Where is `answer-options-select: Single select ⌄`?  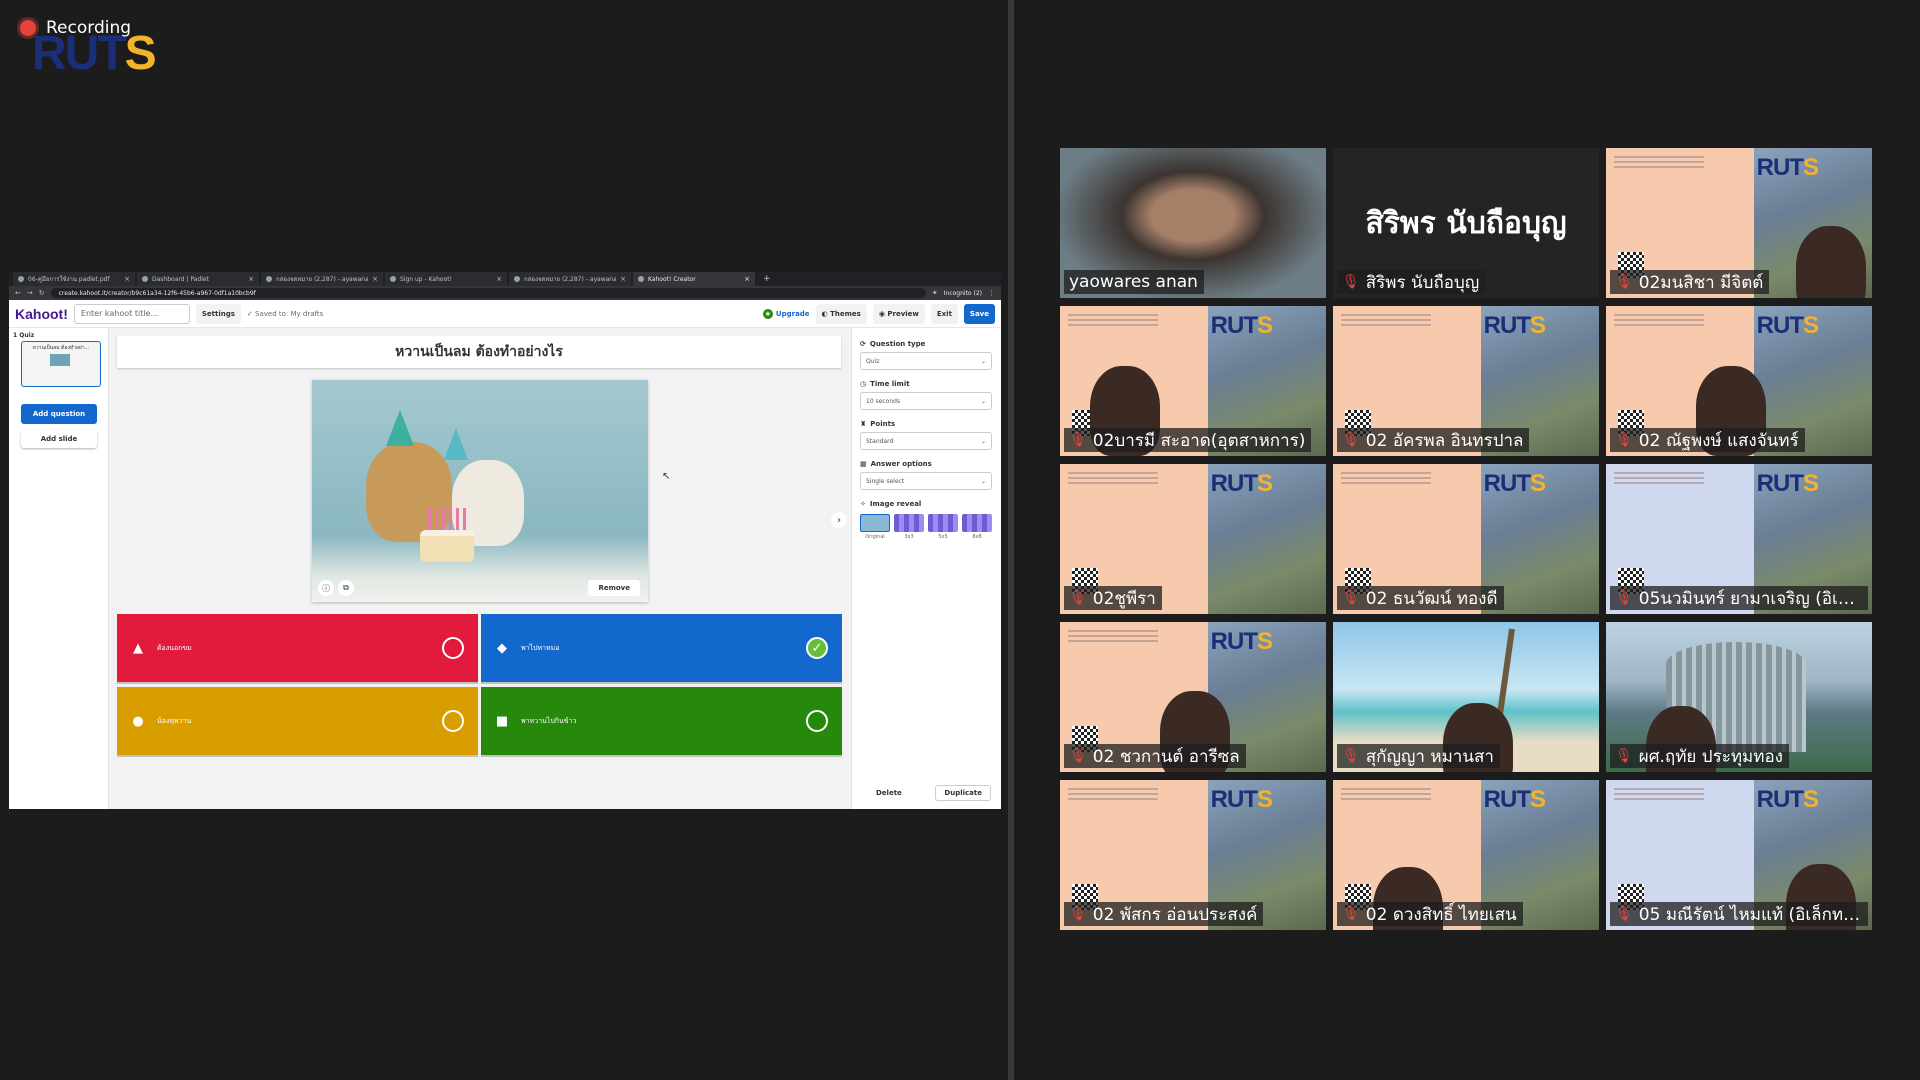 answer-options-select: Single select ⌄ is located at coordinates (926, 481).